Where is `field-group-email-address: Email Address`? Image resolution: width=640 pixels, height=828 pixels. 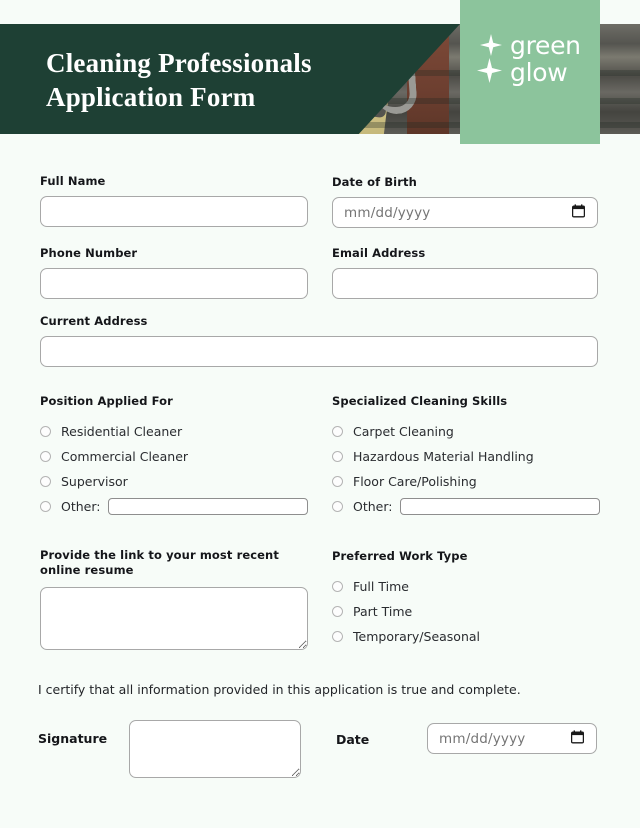 field-group-email-address: Email Address is located at coordinates (465, 272).